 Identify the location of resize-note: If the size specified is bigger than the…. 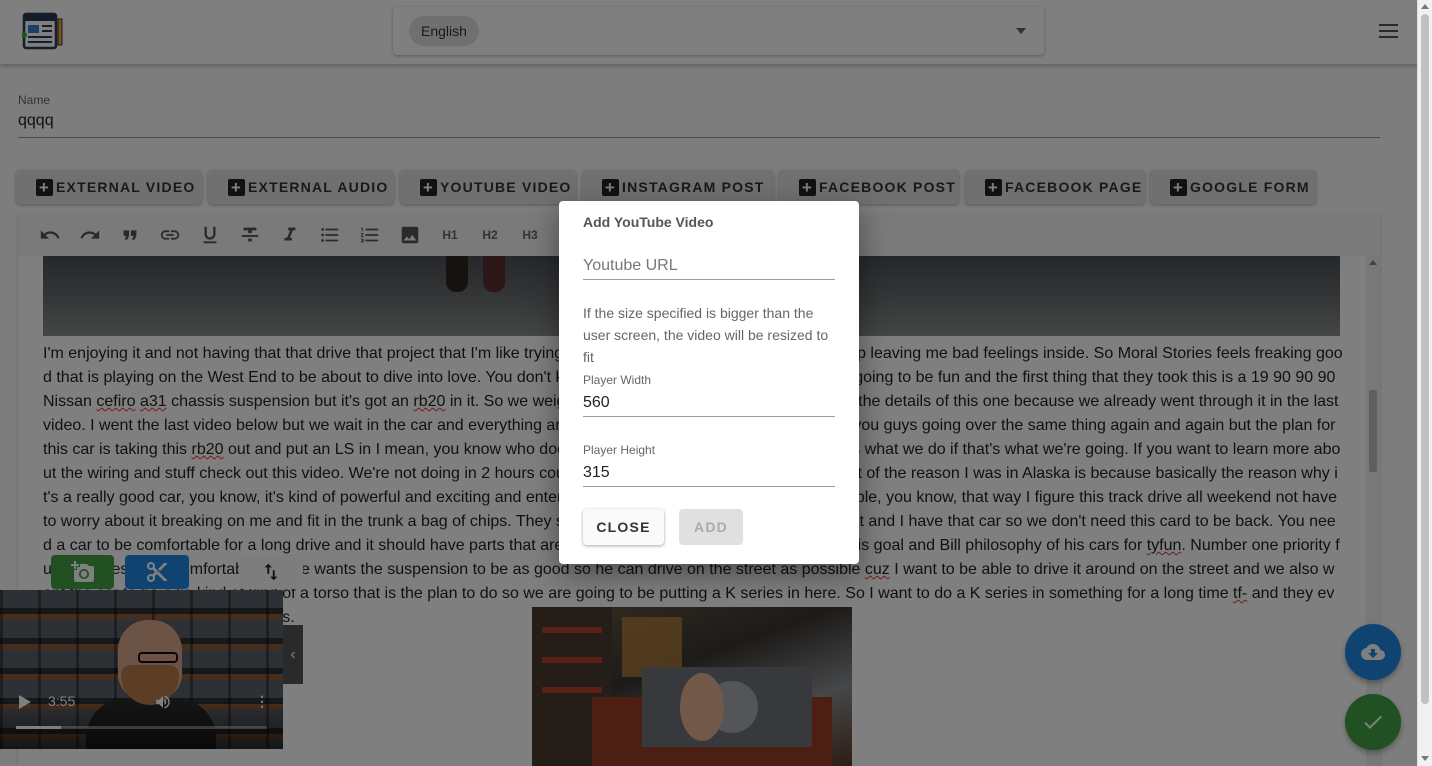
(706, 335).